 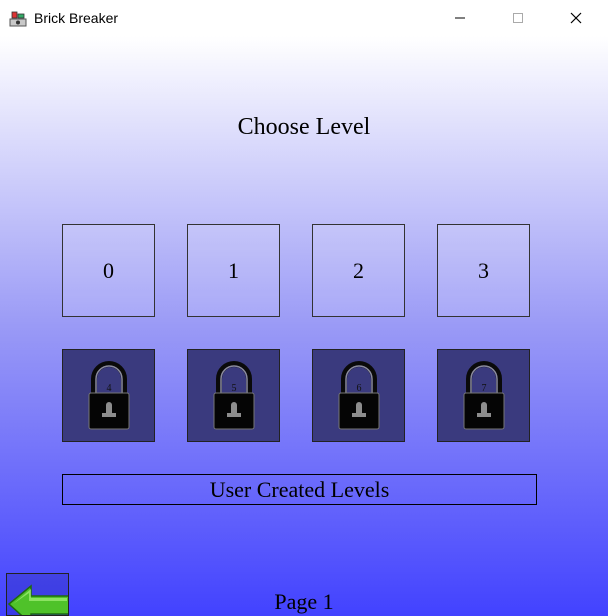 I want to click on level-7-button-locked: 7, so click(x=483, y=395).